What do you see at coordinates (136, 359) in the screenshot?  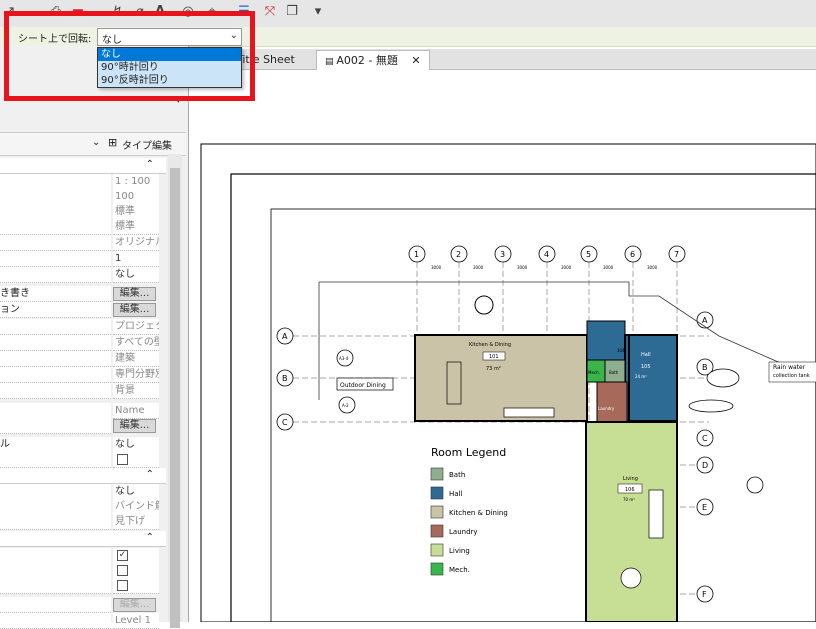 I see `prop-value: 建築` at bounding box center [136, 359].